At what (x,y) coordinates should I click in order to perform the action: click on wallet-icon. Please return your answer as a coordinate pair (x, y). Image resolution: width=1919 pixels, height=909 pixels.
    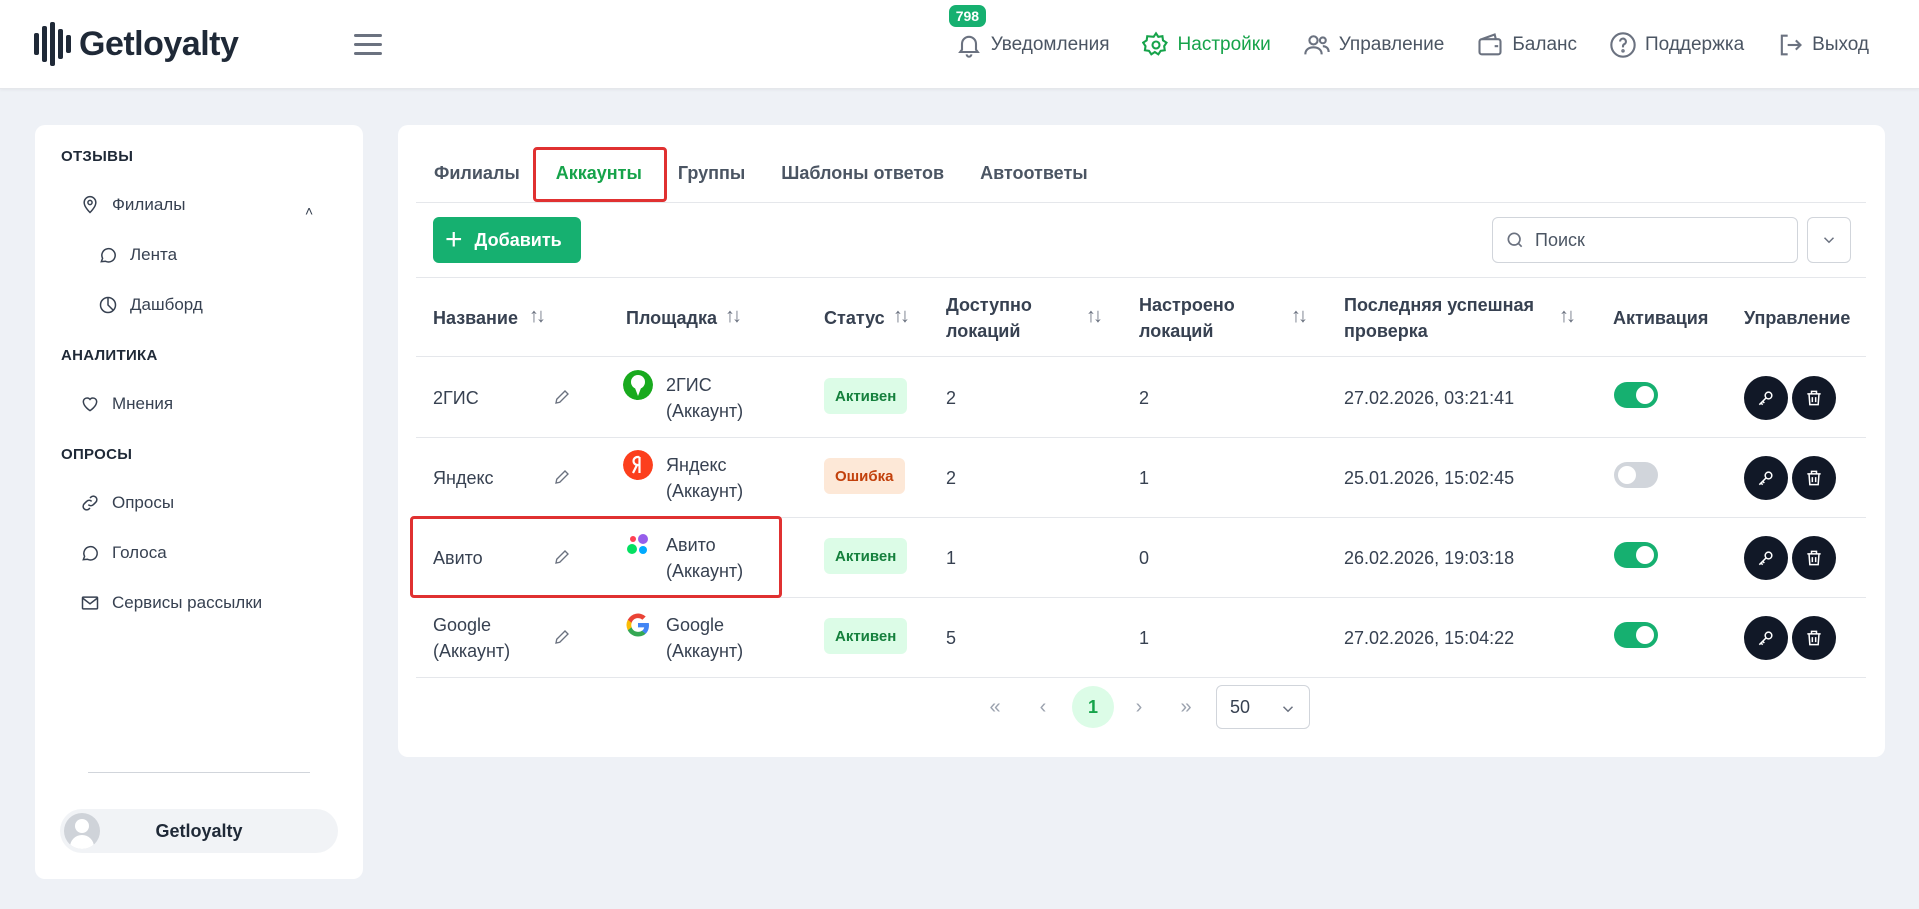
    Looking at the image, I should click on (1490, 43).